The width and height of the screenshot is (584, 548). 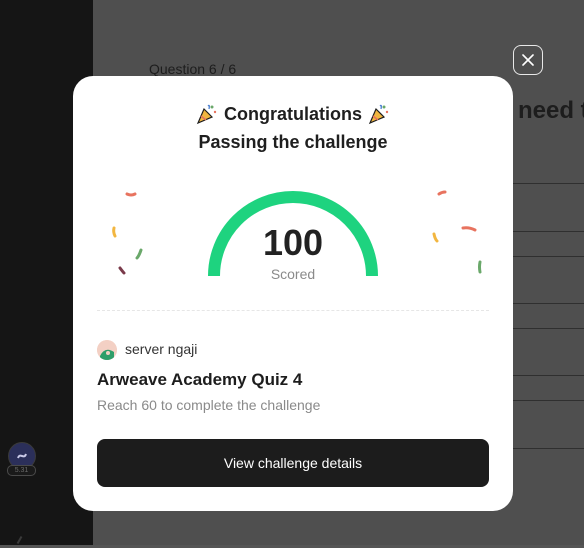 What do you see at coordinates (209, 405) in the screenshot?
I see `quiz-description: Reach 60 to complete the challenge` at bounding box center [209, 405].